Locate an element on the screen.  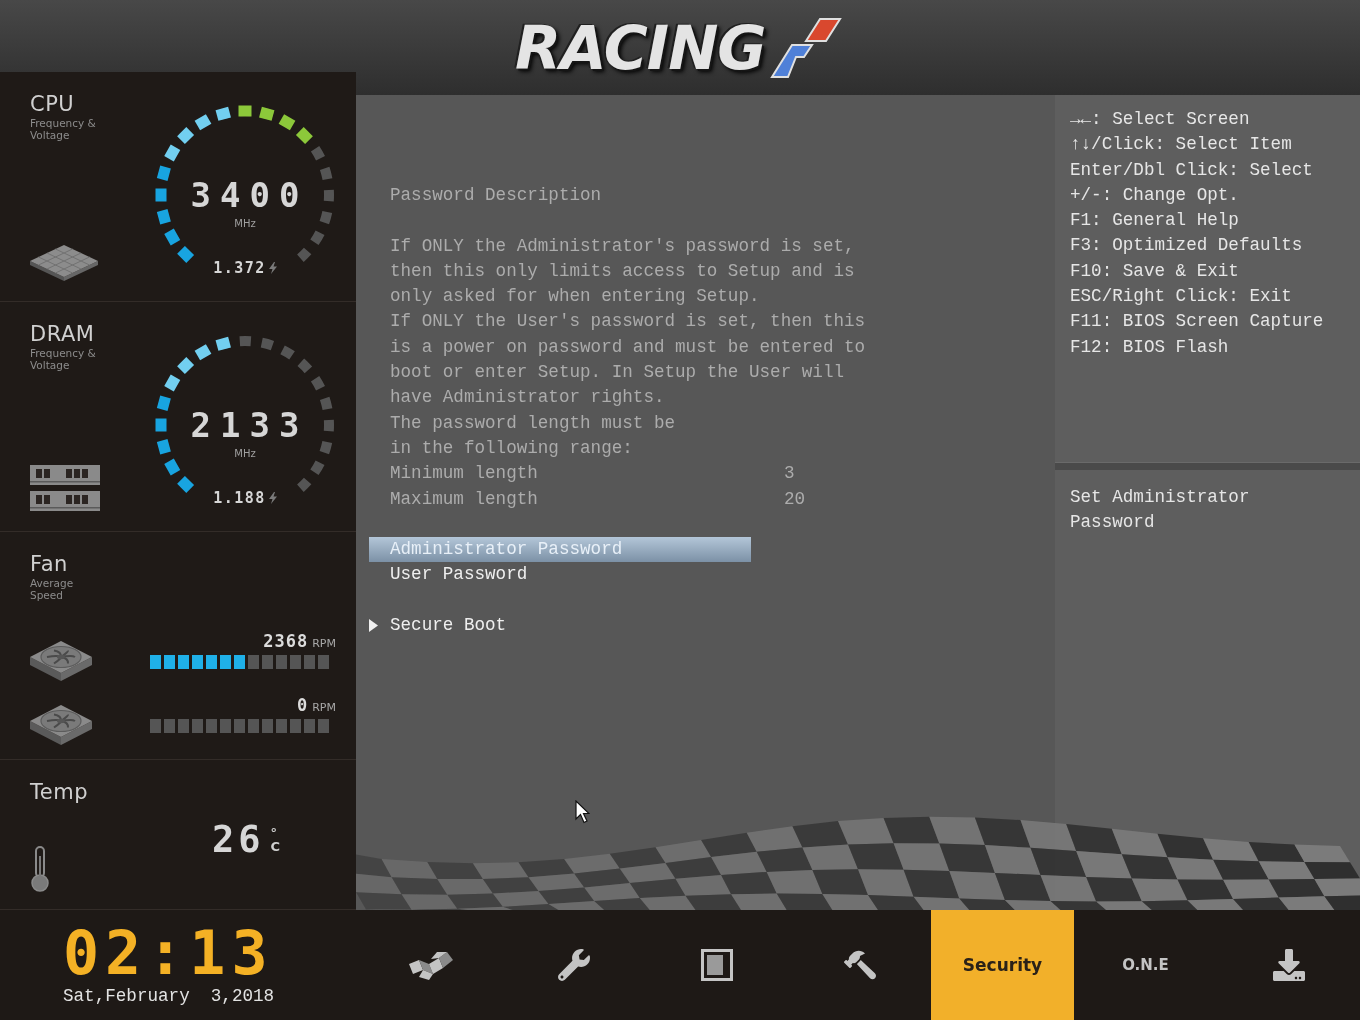
clock-time: 02:13 is located at coordinates (168, 953).